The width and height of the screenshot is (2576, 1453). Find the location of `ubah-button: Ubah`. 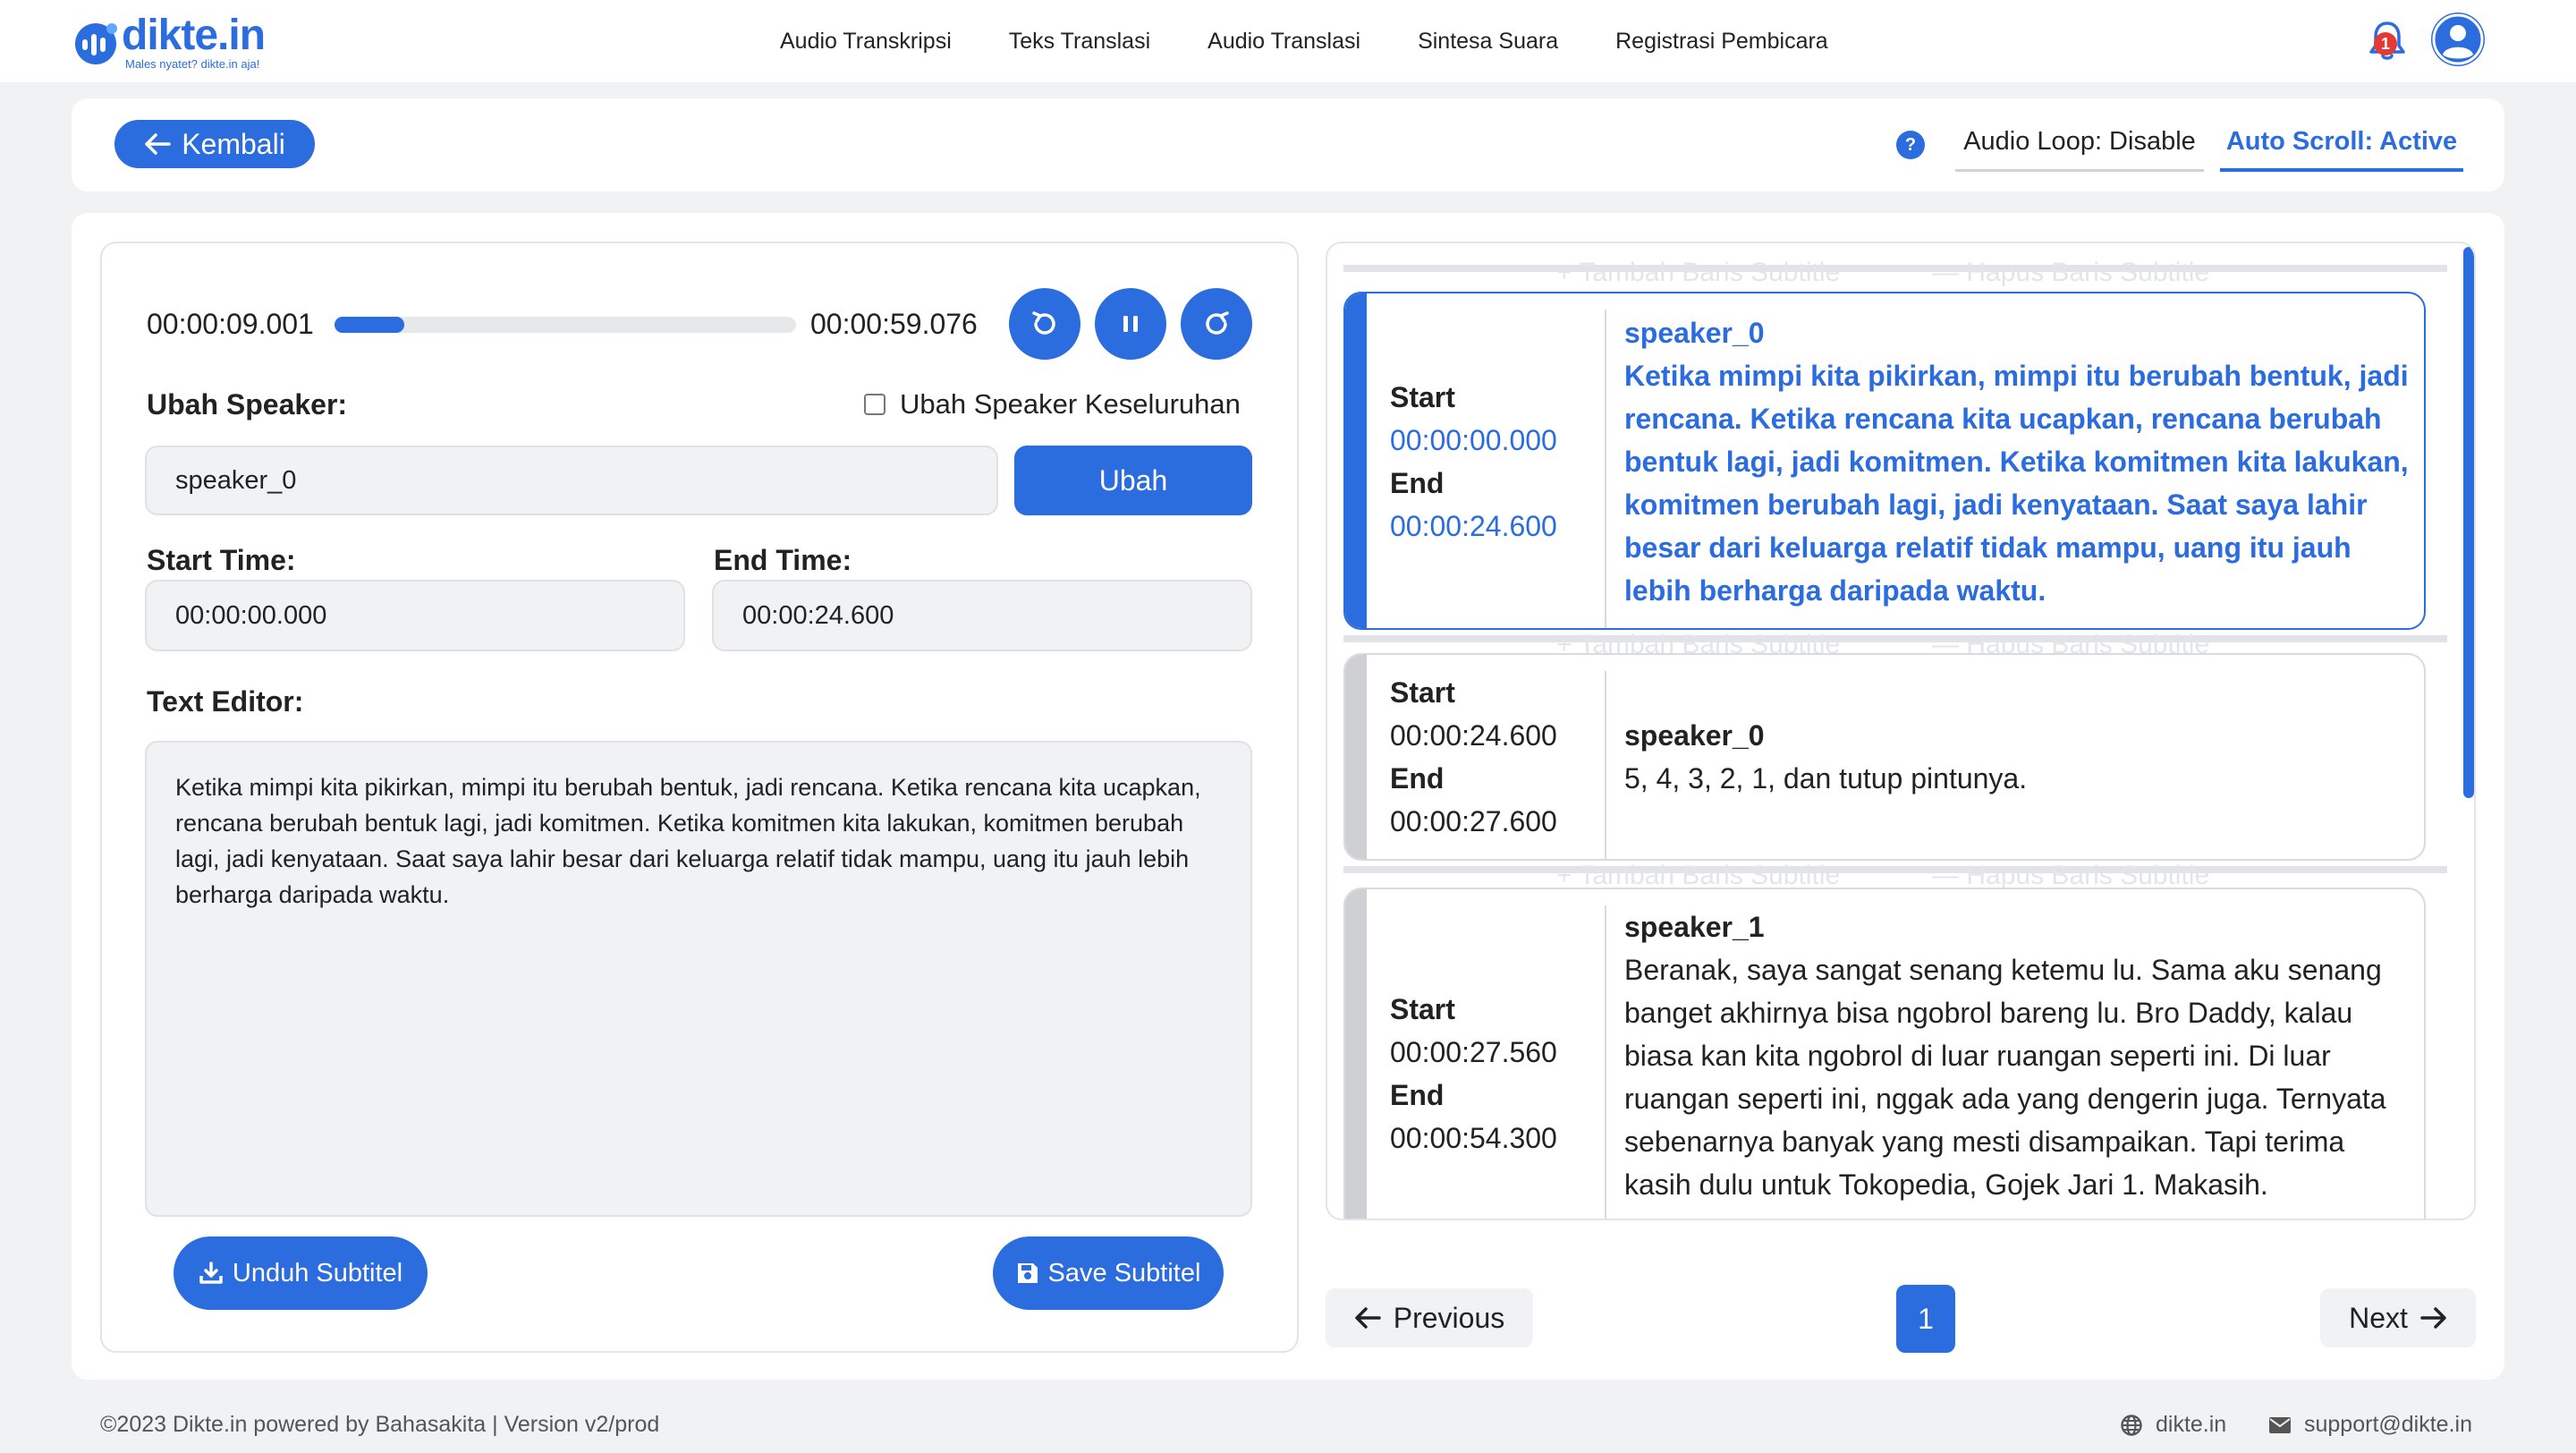

ubah-button: Ubah is located at coordinates (1133, 480).